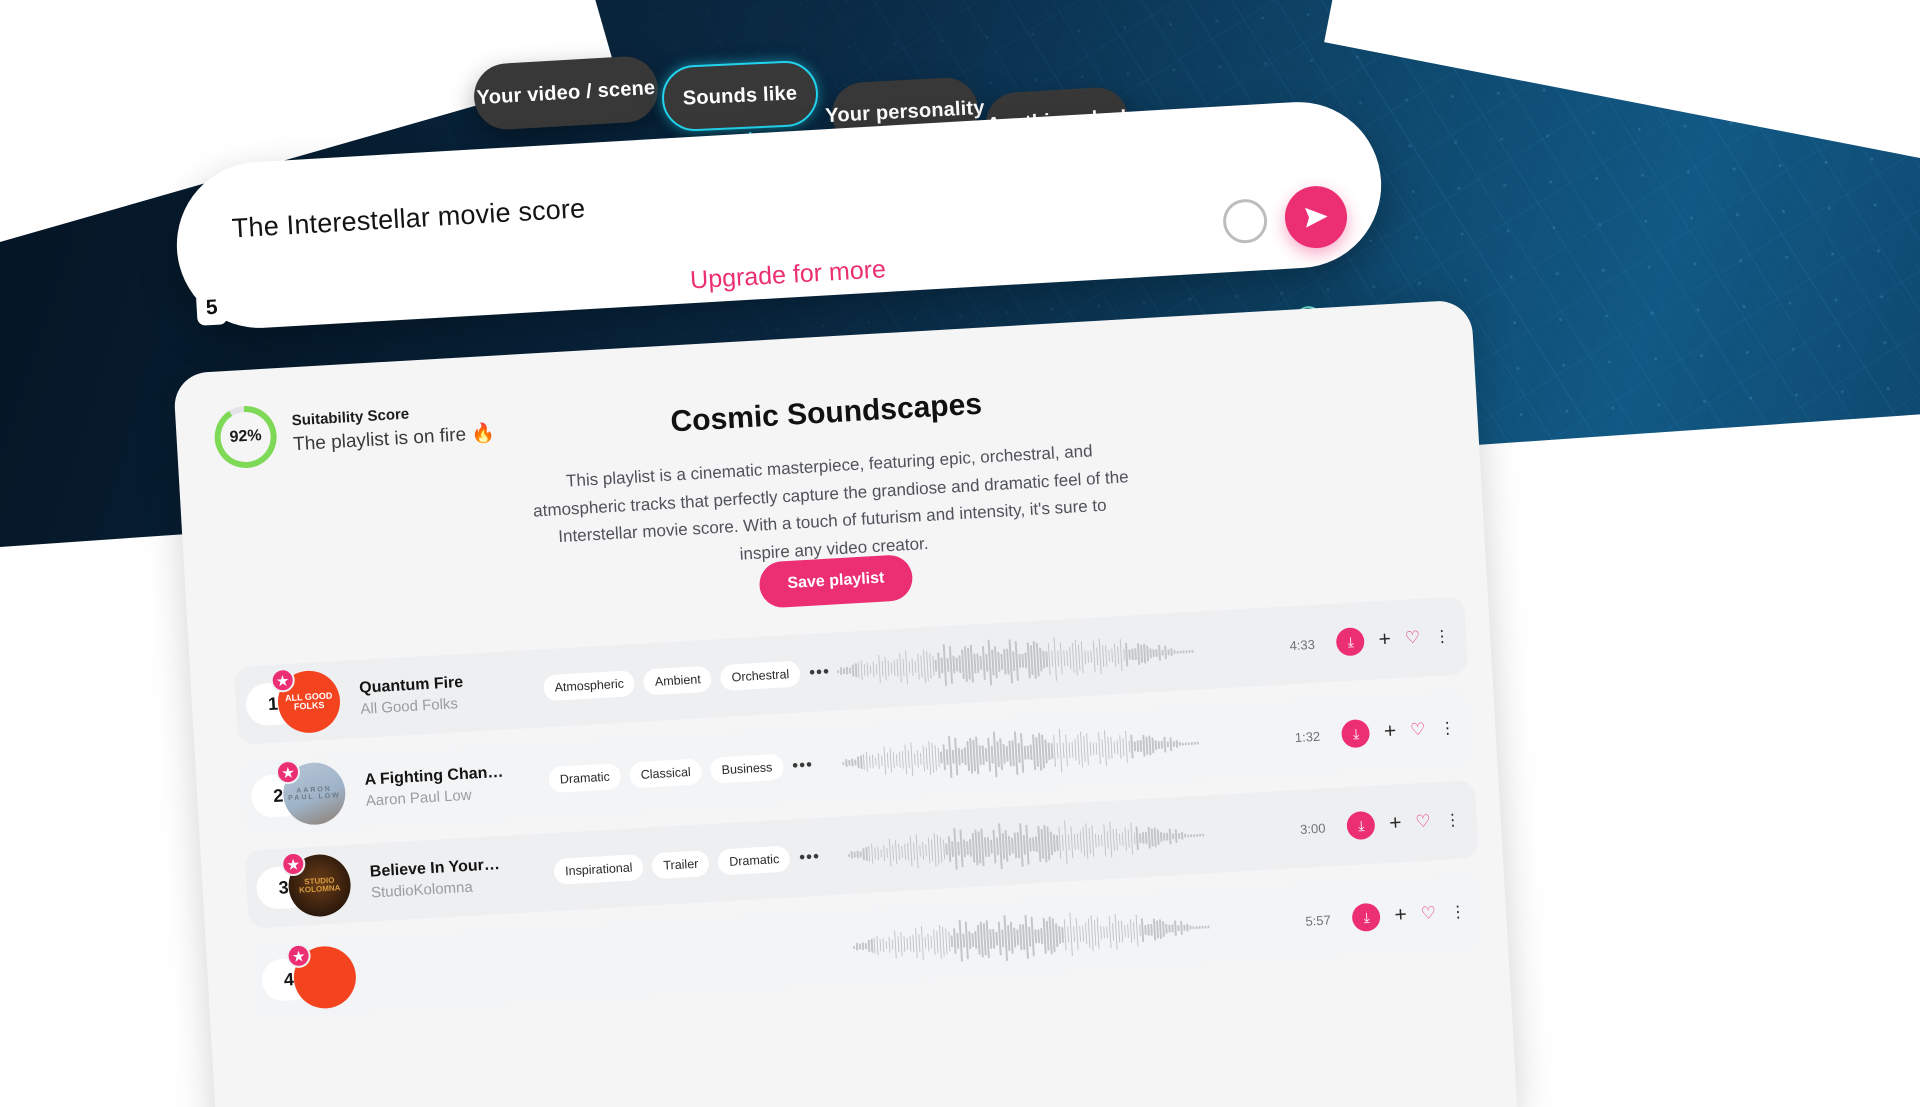 The image size is (1920, 1107). I want to click on tag-chip: Atmospheric, so click(589, 686).